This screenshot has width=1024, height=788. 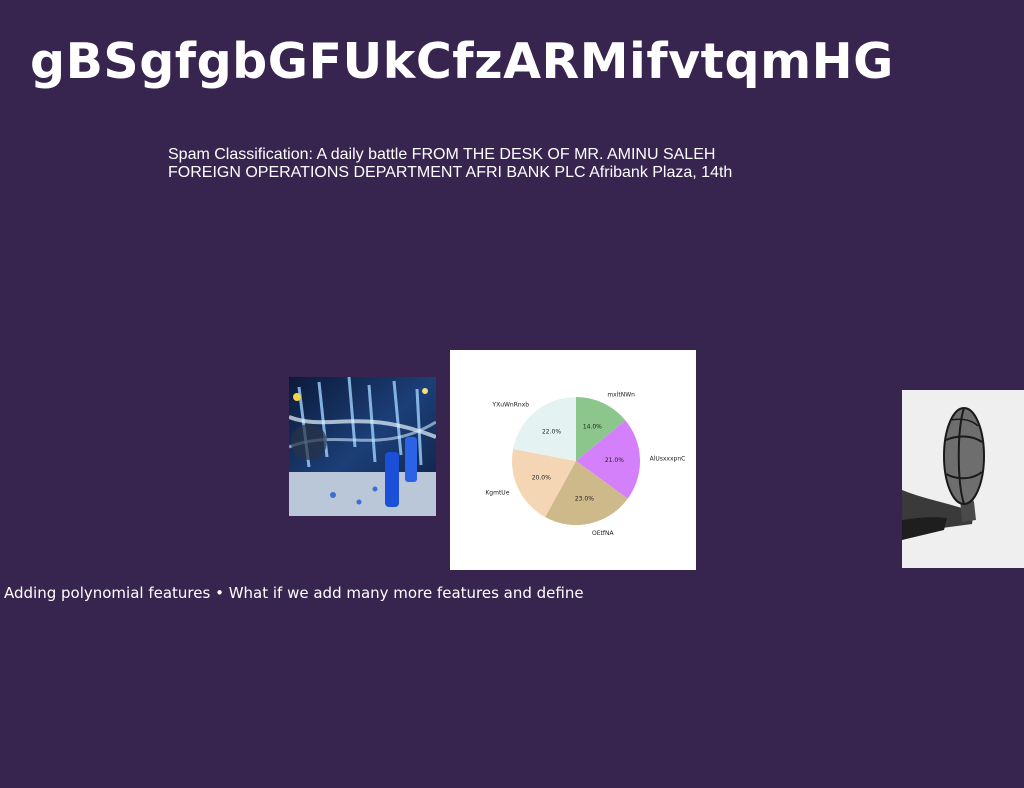 I want to click on pie-category-label: OEtfNA, so click(x=603, y=533).